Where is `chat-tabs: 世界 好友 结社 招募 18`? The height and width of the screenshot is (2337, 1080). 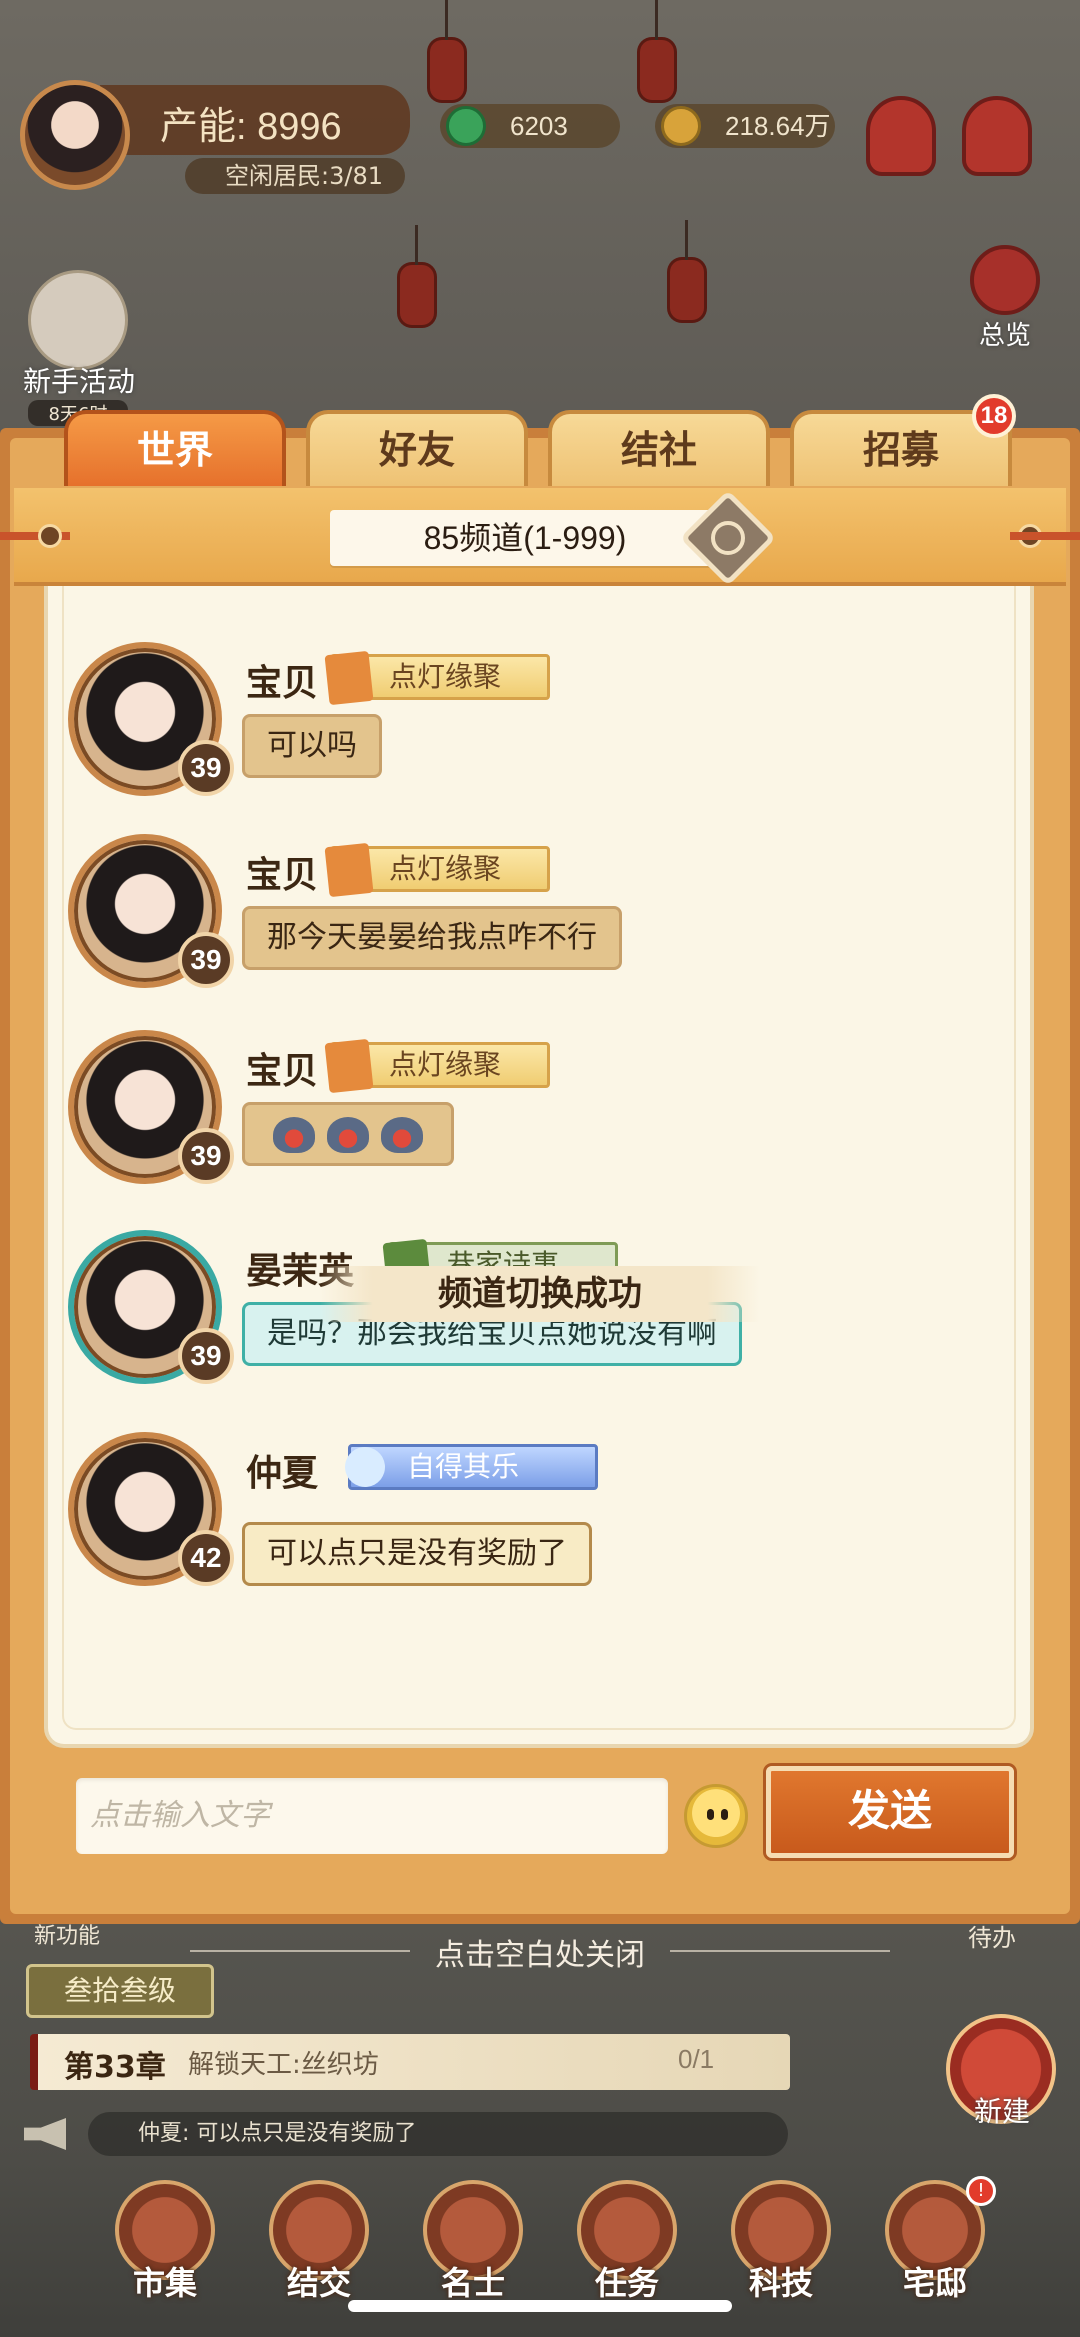 chat-tabs: 世界 好友 结社 招募 18 is located at coordinates (540, 440).